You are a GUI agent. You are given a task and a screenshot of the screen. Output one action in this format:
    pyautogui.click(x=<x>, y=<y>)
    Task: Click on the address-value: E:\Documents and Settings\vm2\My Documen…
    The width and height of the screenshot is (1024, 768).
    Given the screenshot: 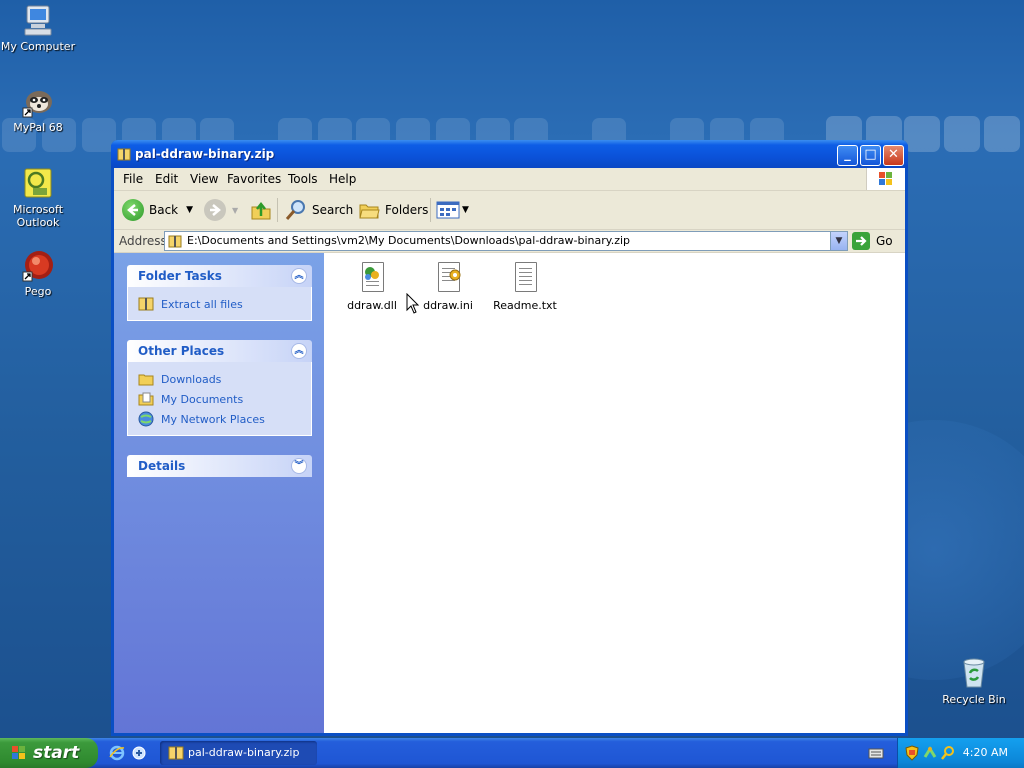 What is the action you would take?
    pyautogui.click(x=409, y=240)
    